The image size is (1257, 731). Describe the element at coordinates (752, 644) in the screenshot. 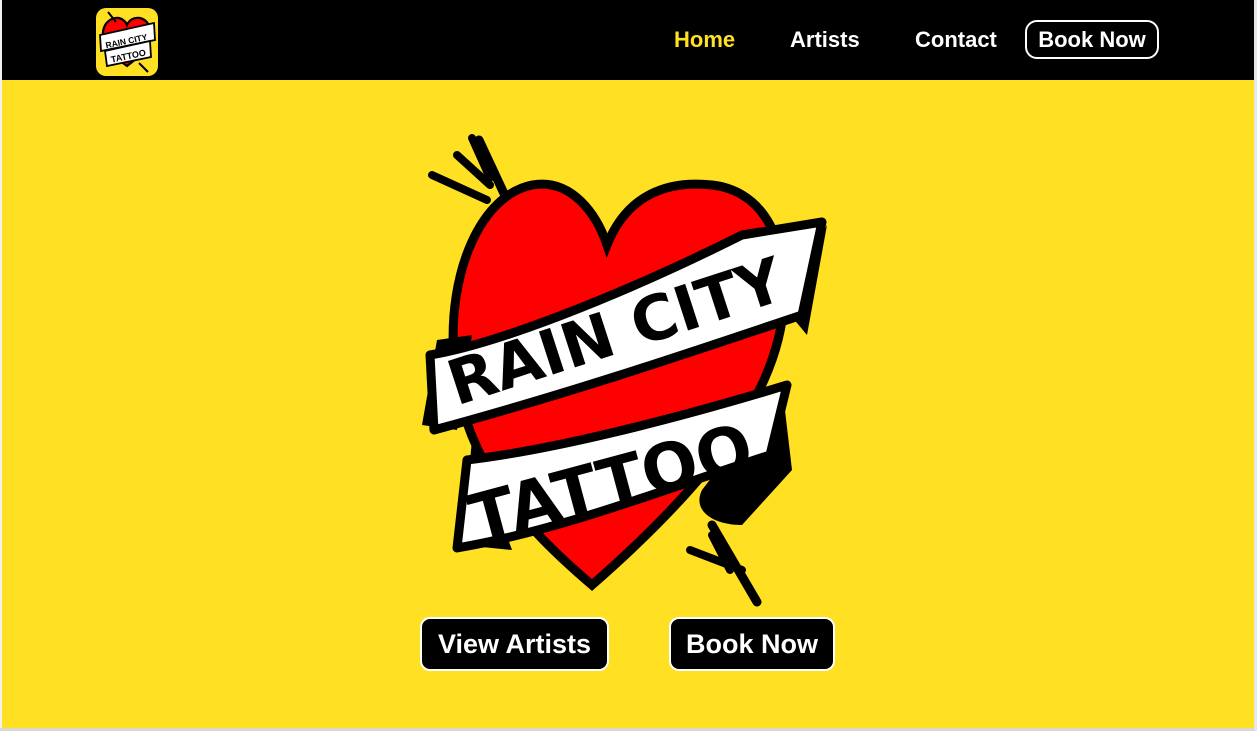

I see `hero-book-now-button: Book Now` at that location.